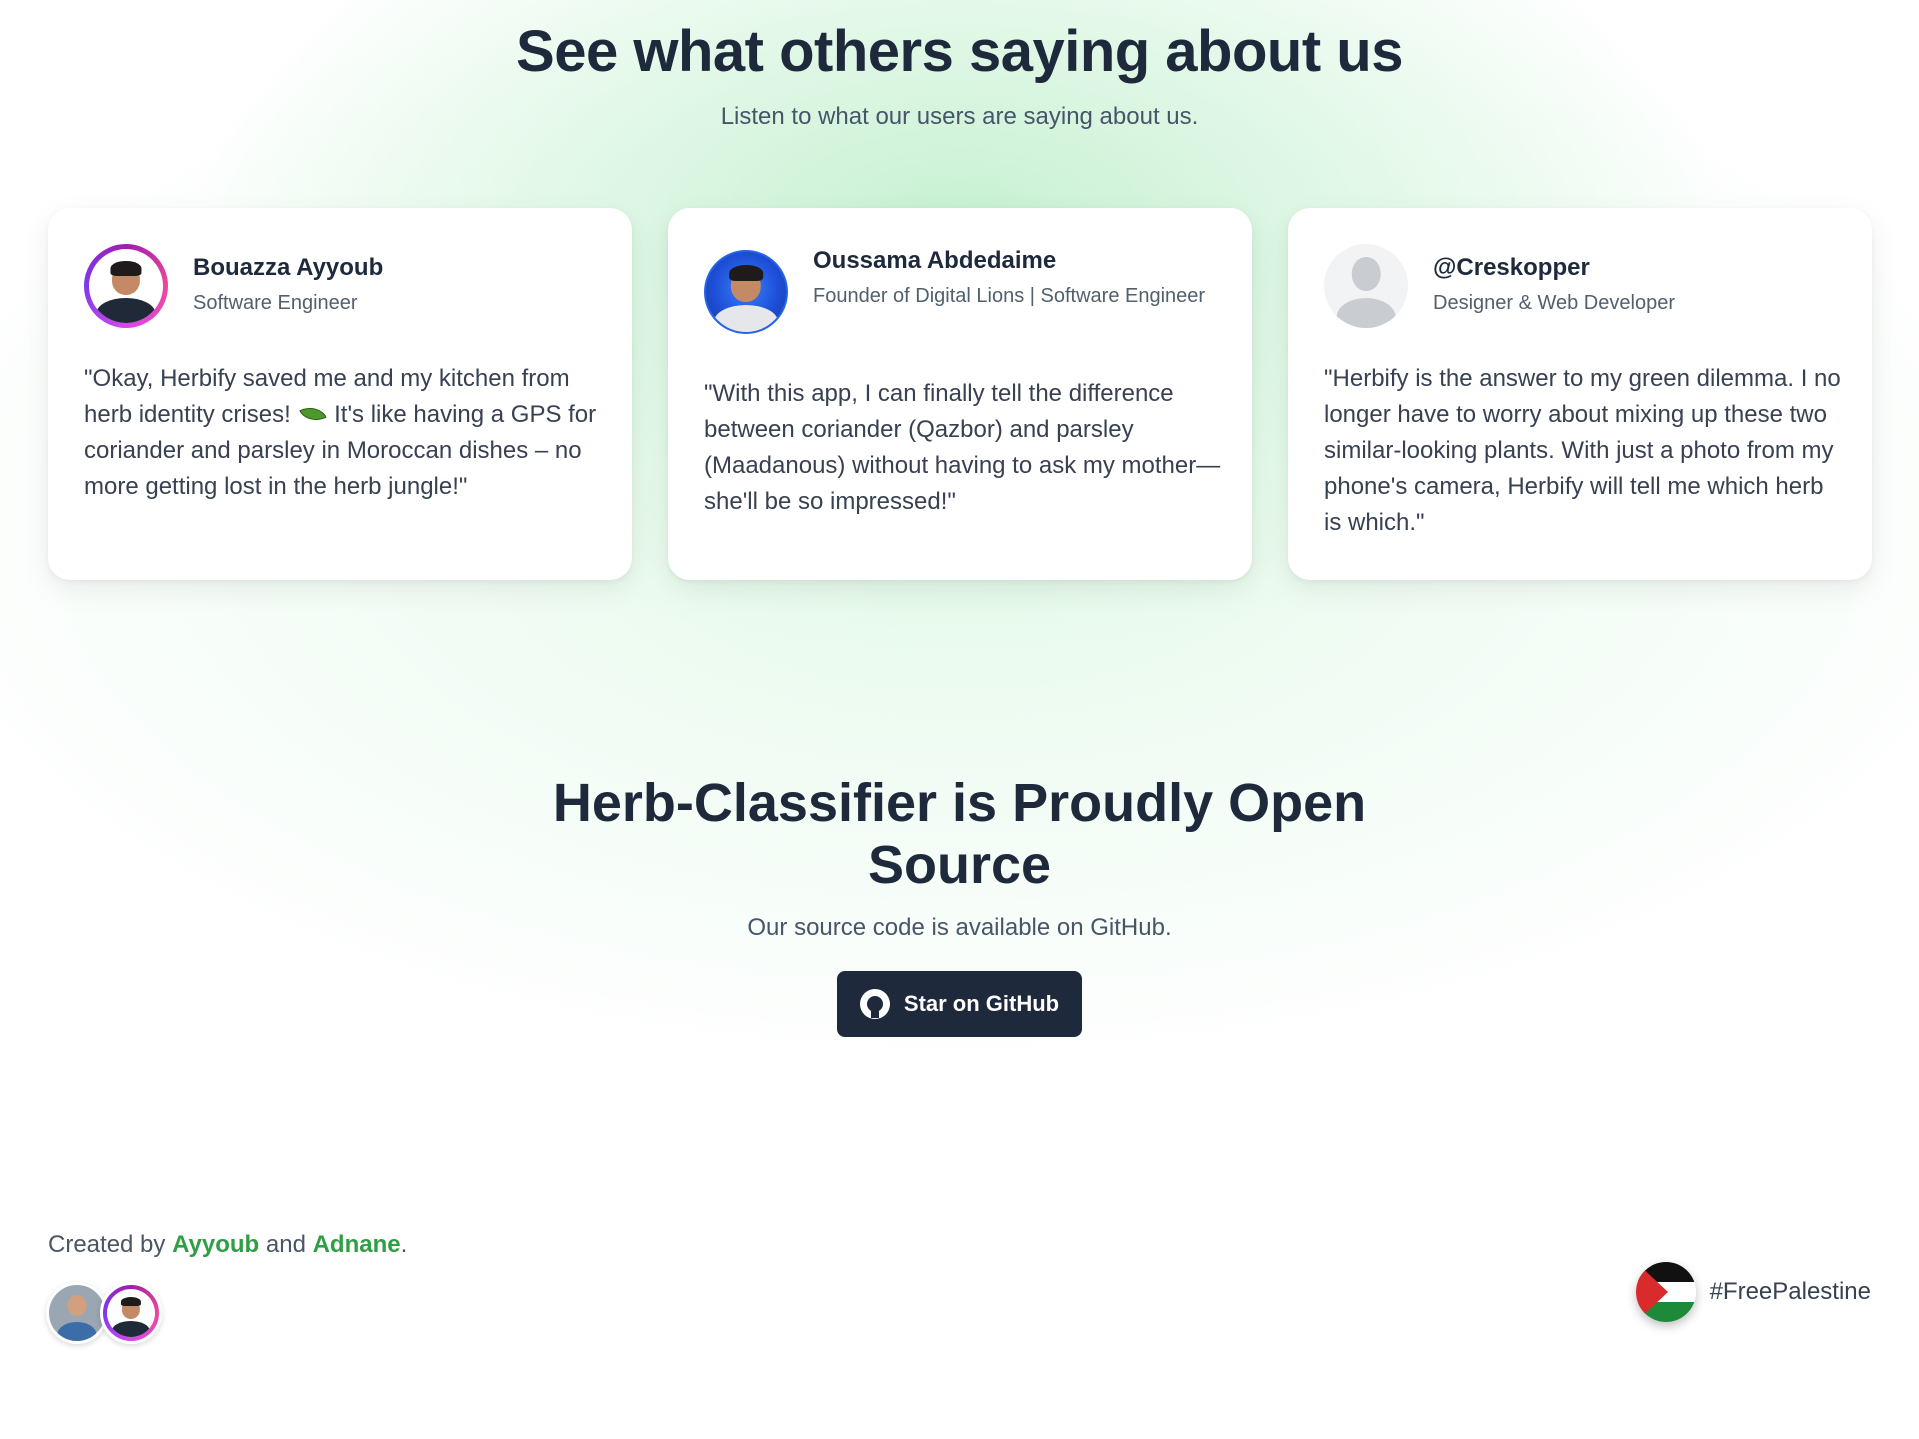  Describe the element at coordinates (959, 927) in the screenshot. I see `open-source-subtitle: Our source code is available on GitHub.` at that location.